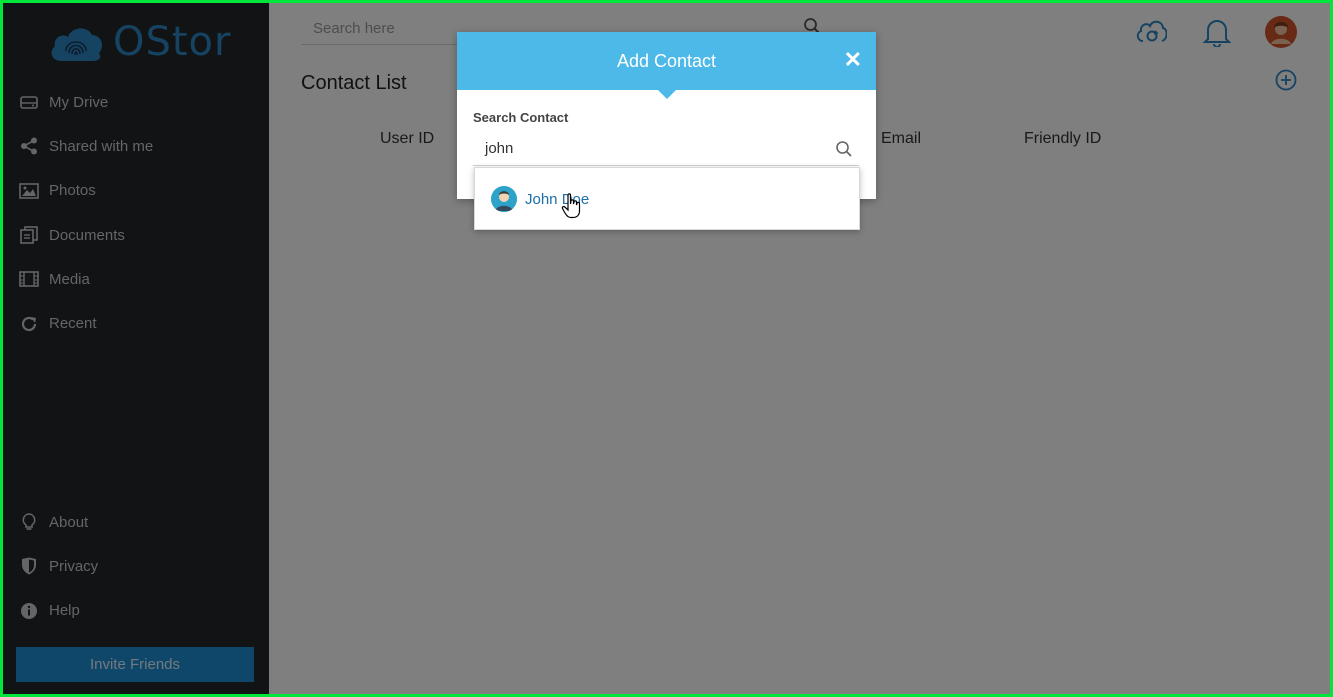 This screenshot has width=1333, height=697. I want to click on search-icon, so click(844, 151).